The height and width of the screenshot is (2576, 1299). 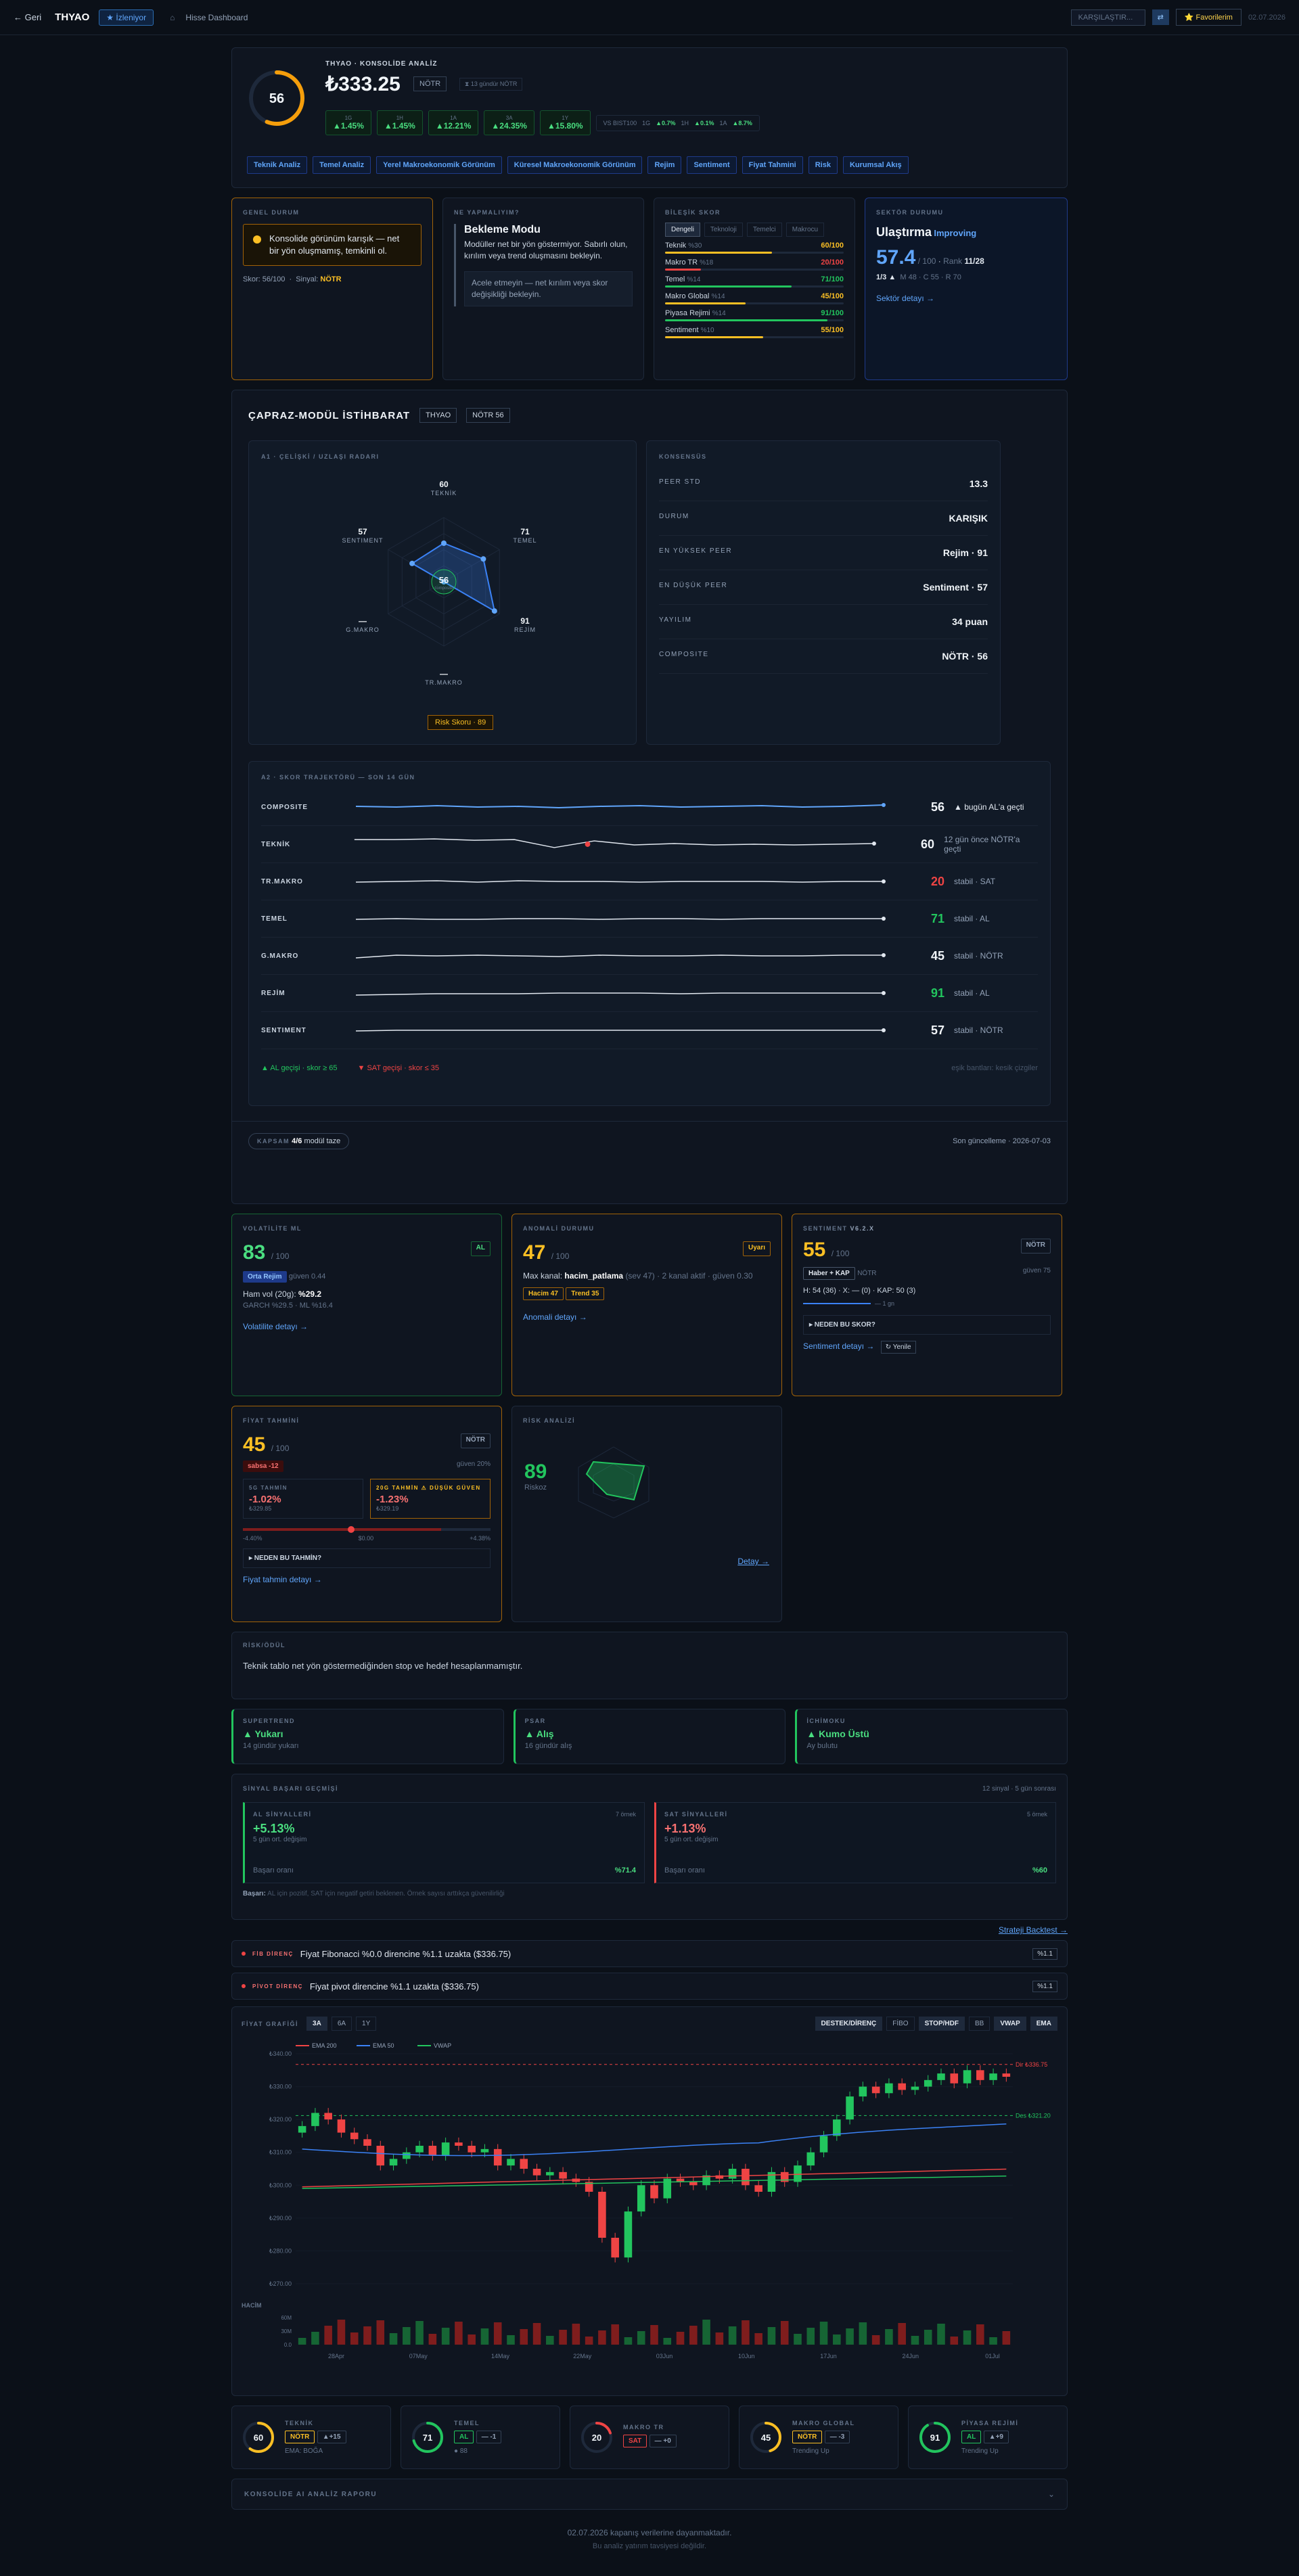 What do you see at coordinates (900, 2024) in the screenshot?
I see `tool-fibo: FİBO` at bounding box center [900, 2024].